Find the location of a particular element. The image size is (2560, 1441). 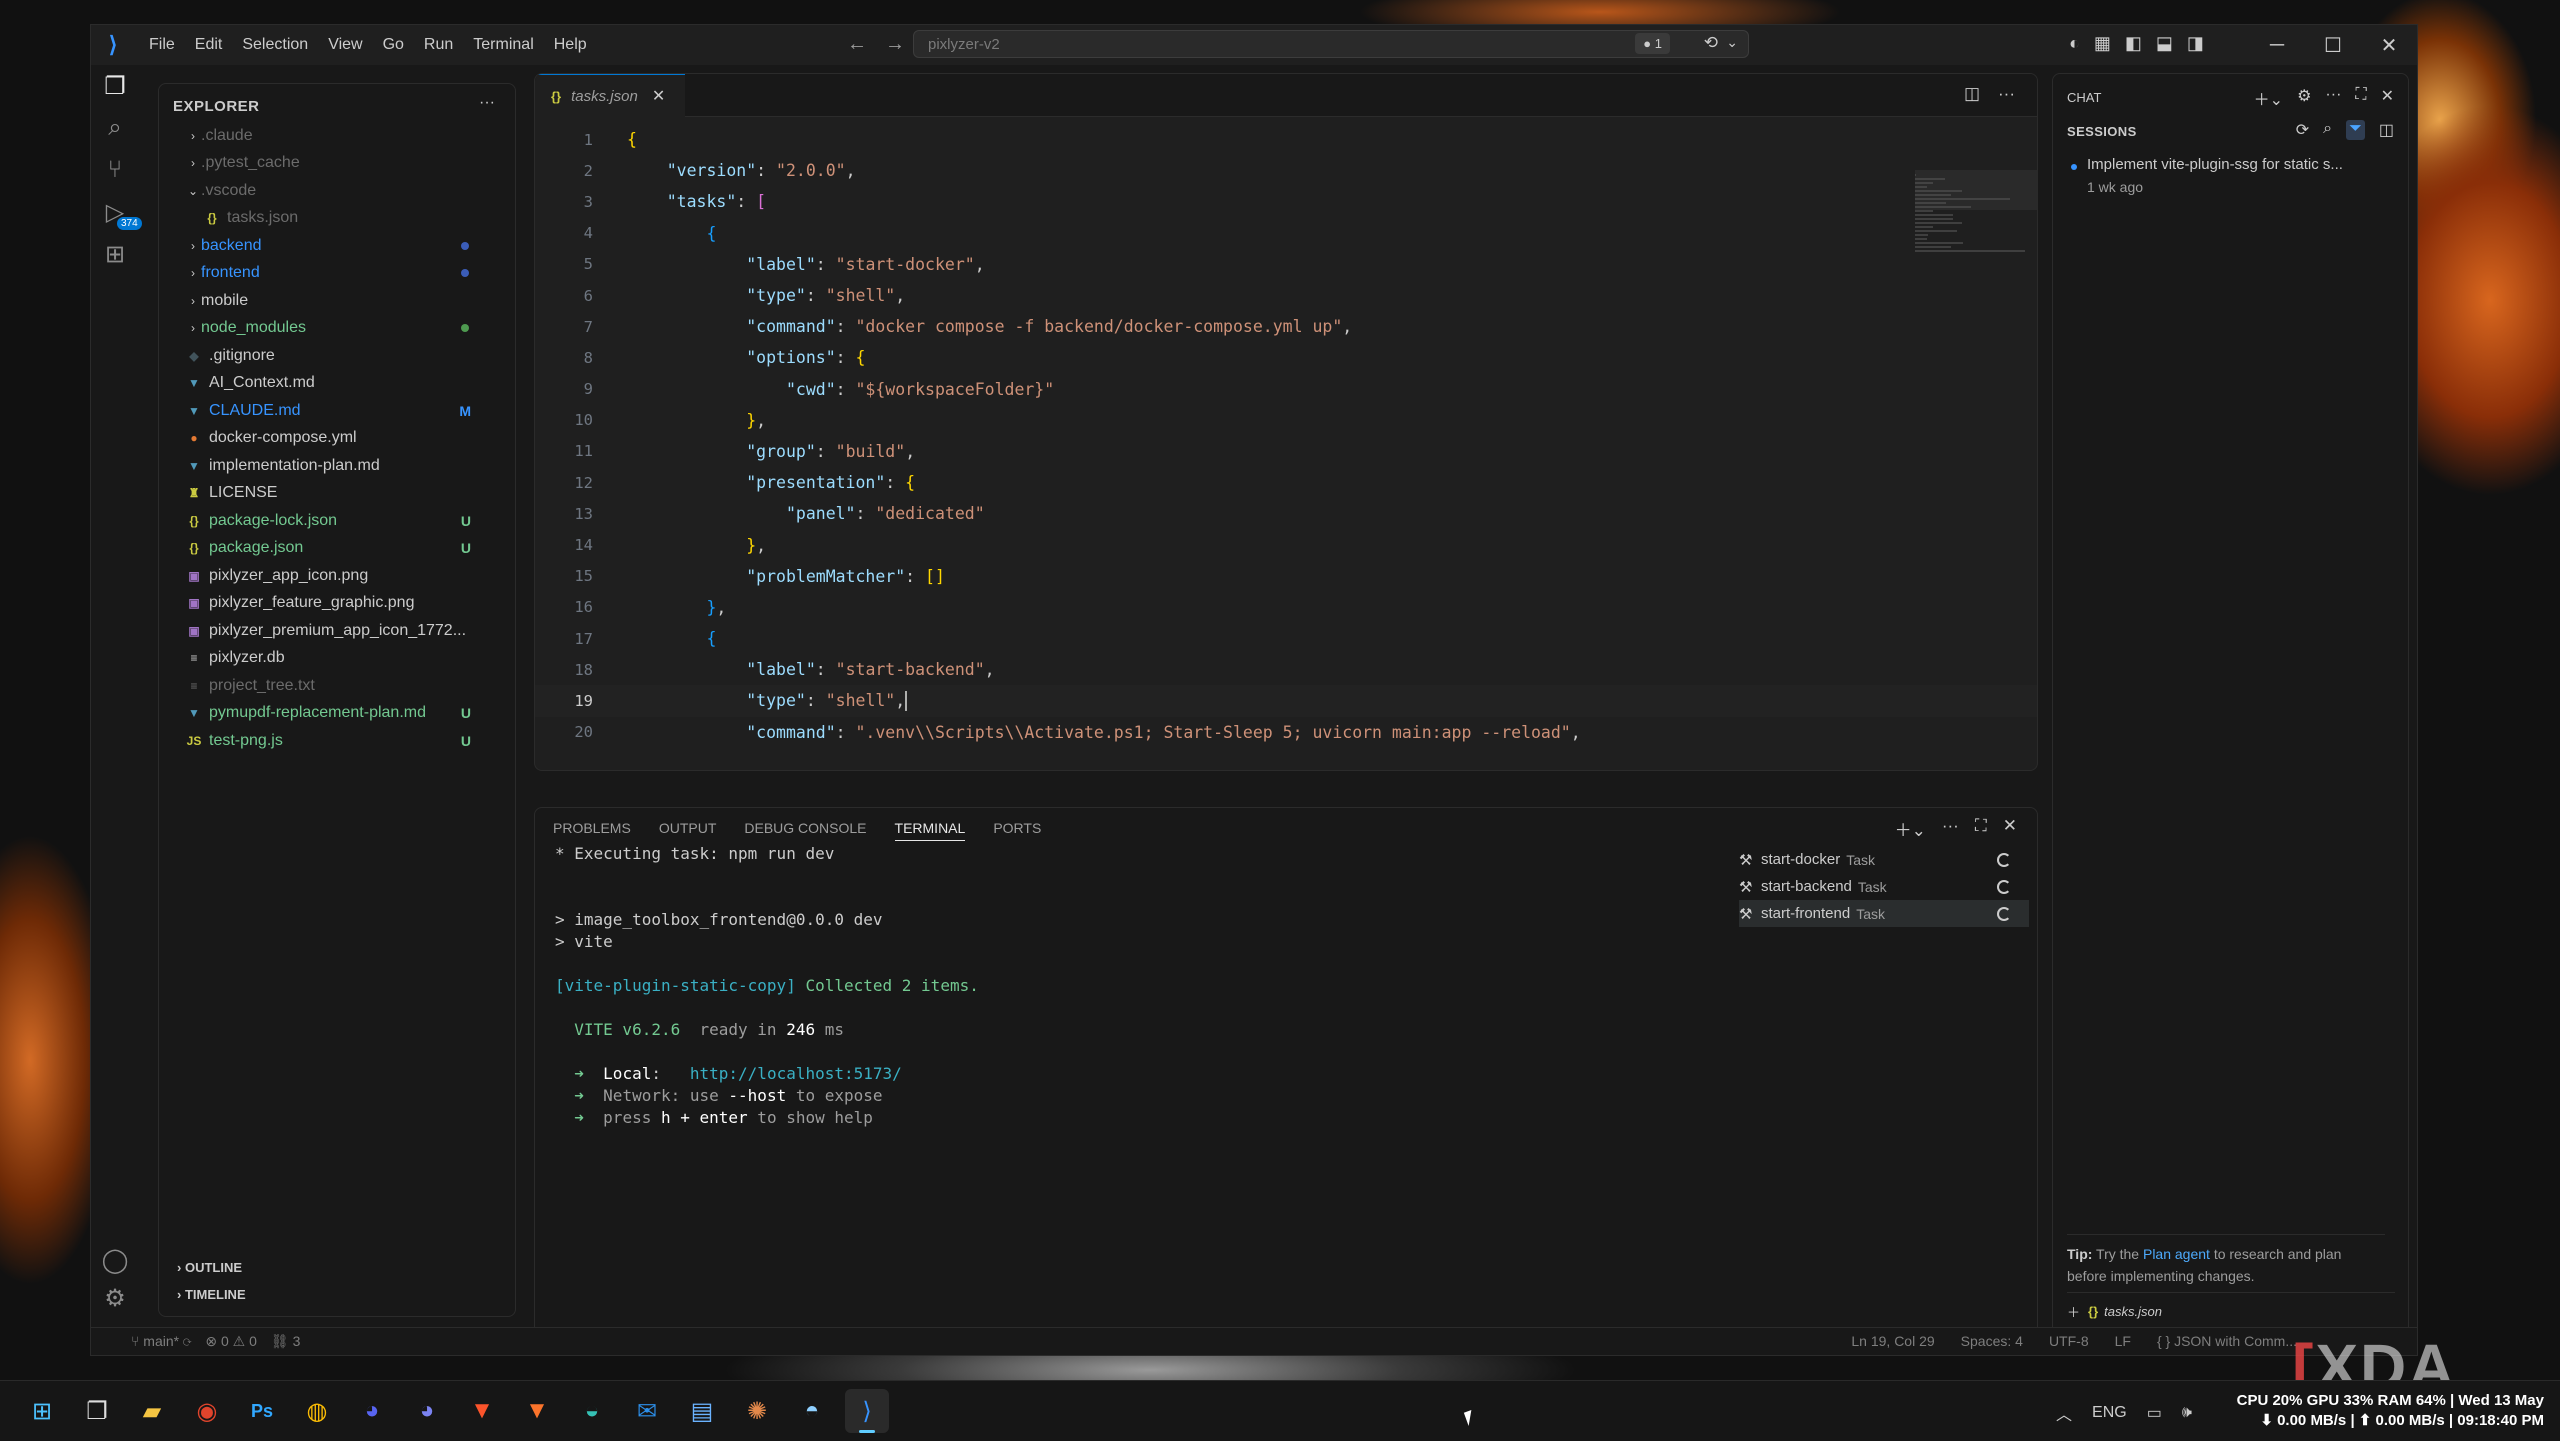

menu-item-go: Go is located at coordinates (393, 45).